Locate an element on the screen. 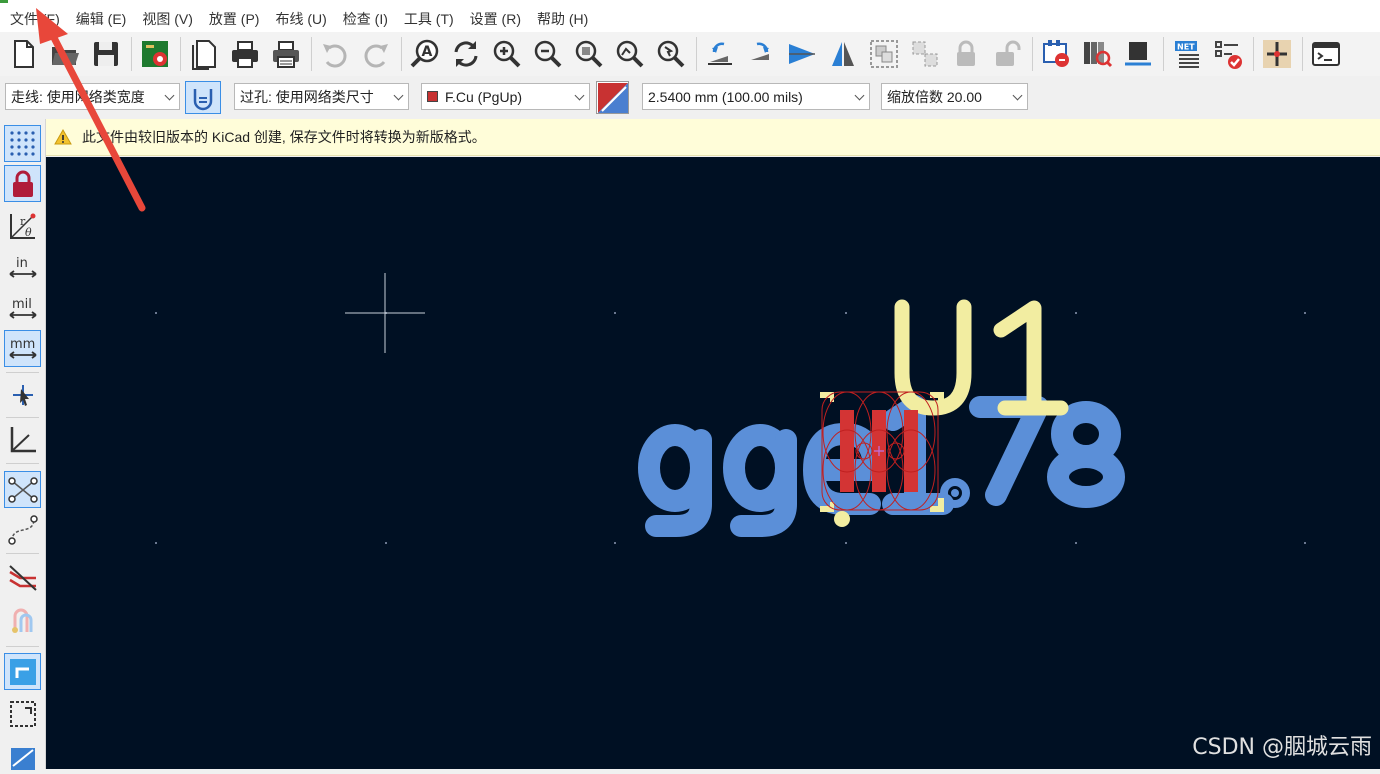  track-width-value: 走线: 使用网络类宽度 is located at coordinates (78, 96).